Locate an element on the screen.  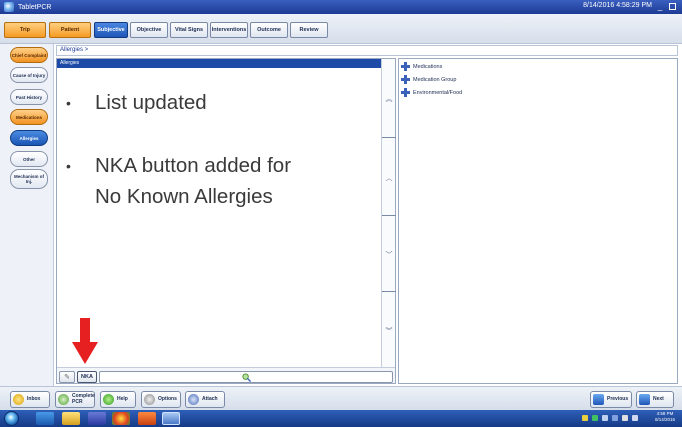
double-up-chevron-icon: ︽ is located at coordinates (389, 100).